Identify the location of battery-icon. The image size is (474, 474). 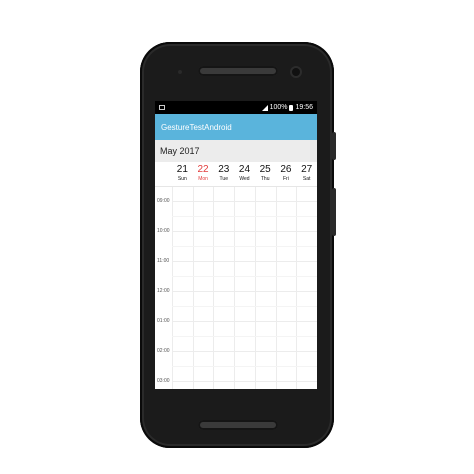
(291, 107).